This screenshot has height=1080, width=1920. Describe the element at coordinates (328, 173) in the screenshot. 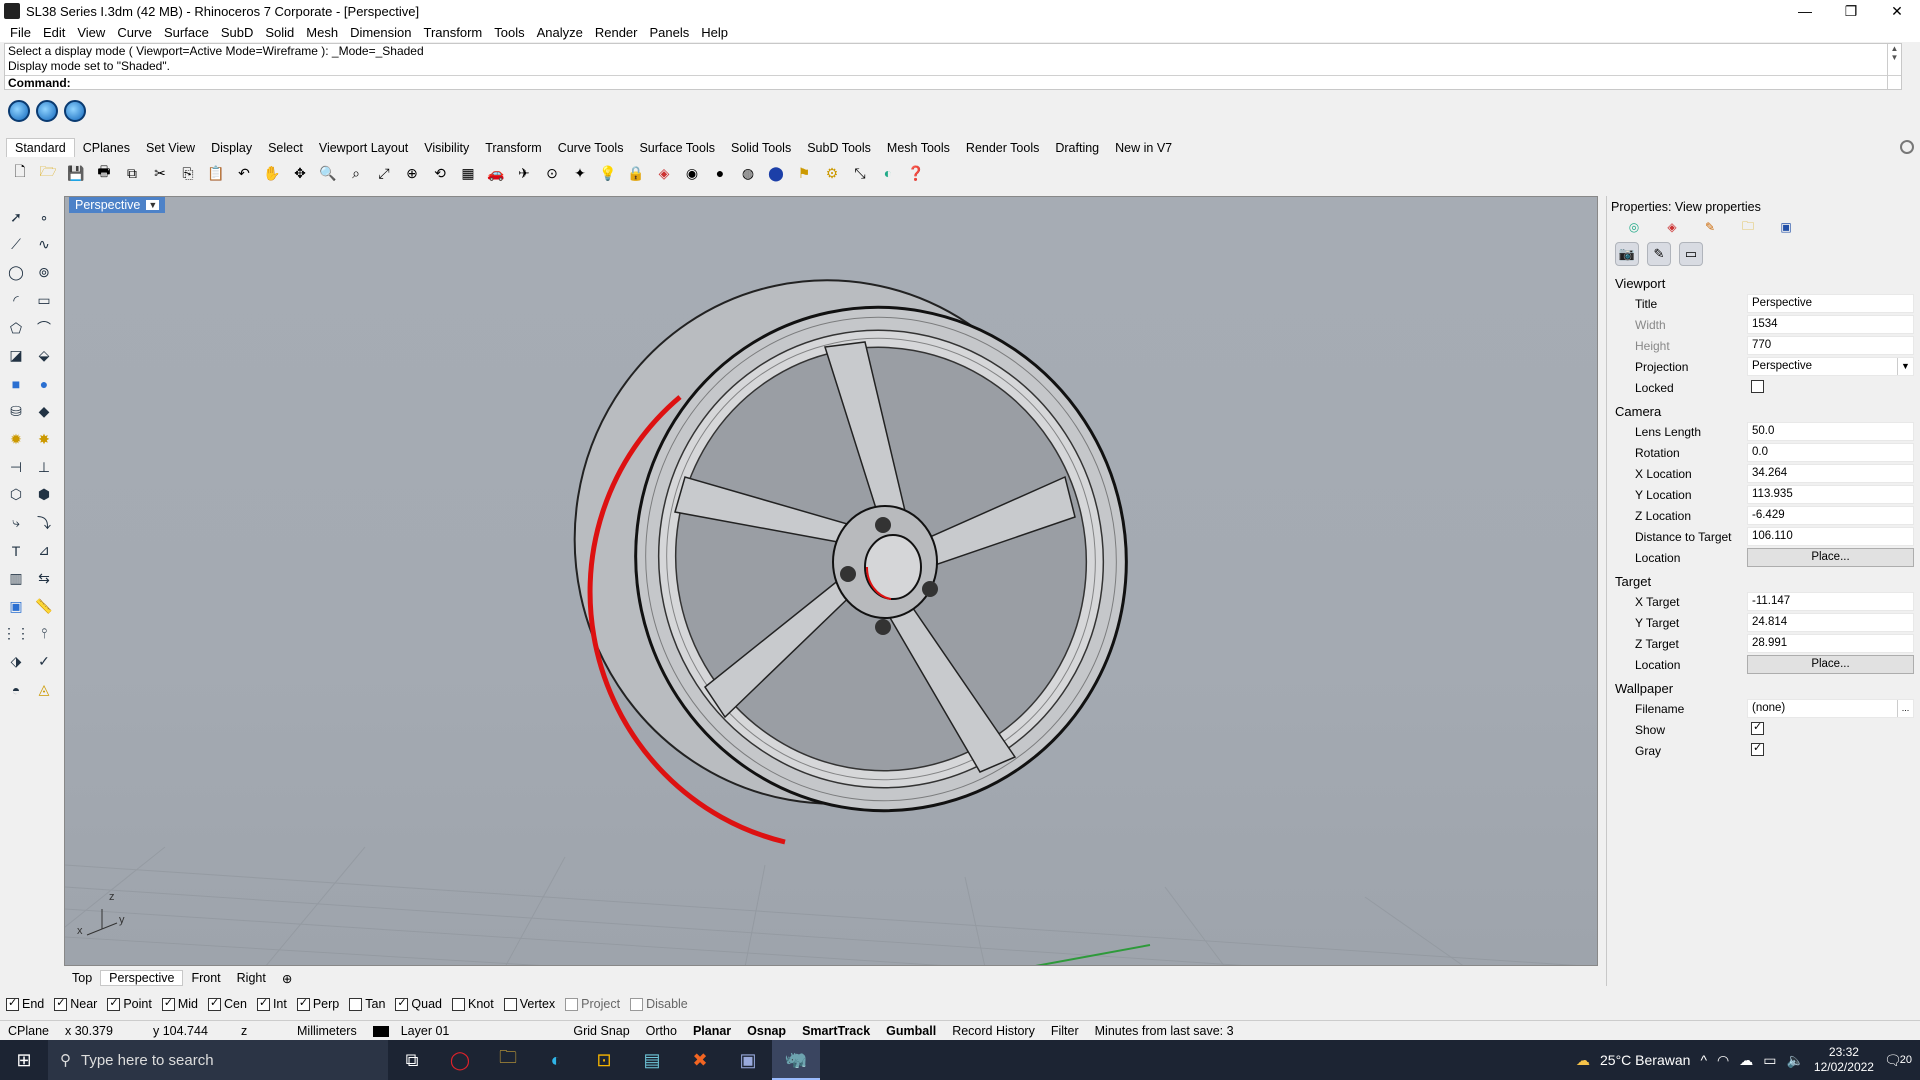

I see `zoom-icon: 🔍` at that location.